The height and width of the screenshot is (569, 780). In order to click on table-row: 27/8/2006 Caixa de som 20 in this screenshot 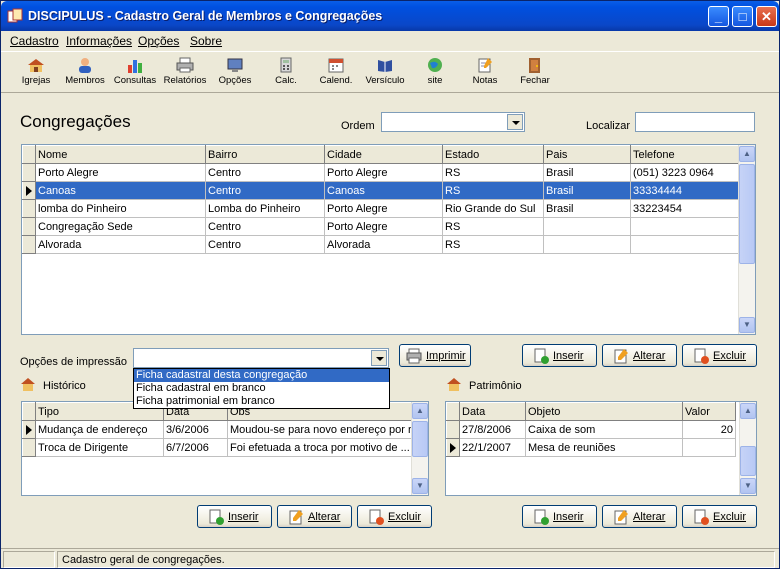, I will do `click(591, 429)`.